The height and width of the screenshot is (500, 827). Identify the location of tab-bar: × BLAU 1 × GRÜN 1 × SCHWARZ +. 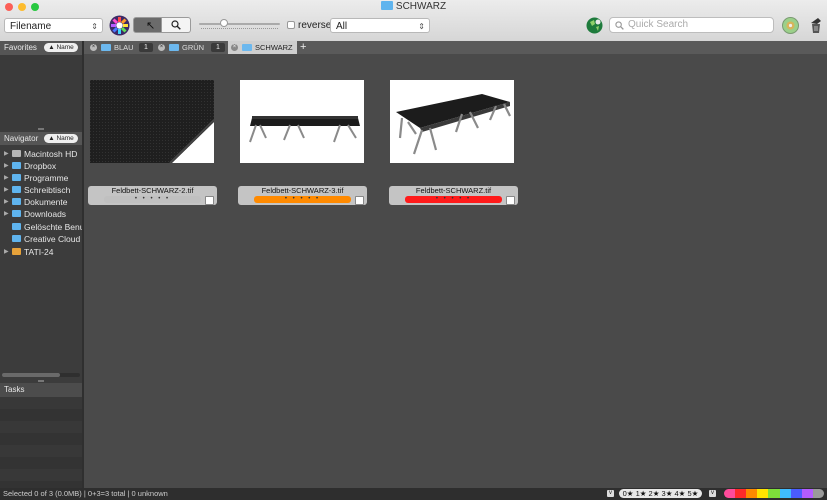
(455, 47).